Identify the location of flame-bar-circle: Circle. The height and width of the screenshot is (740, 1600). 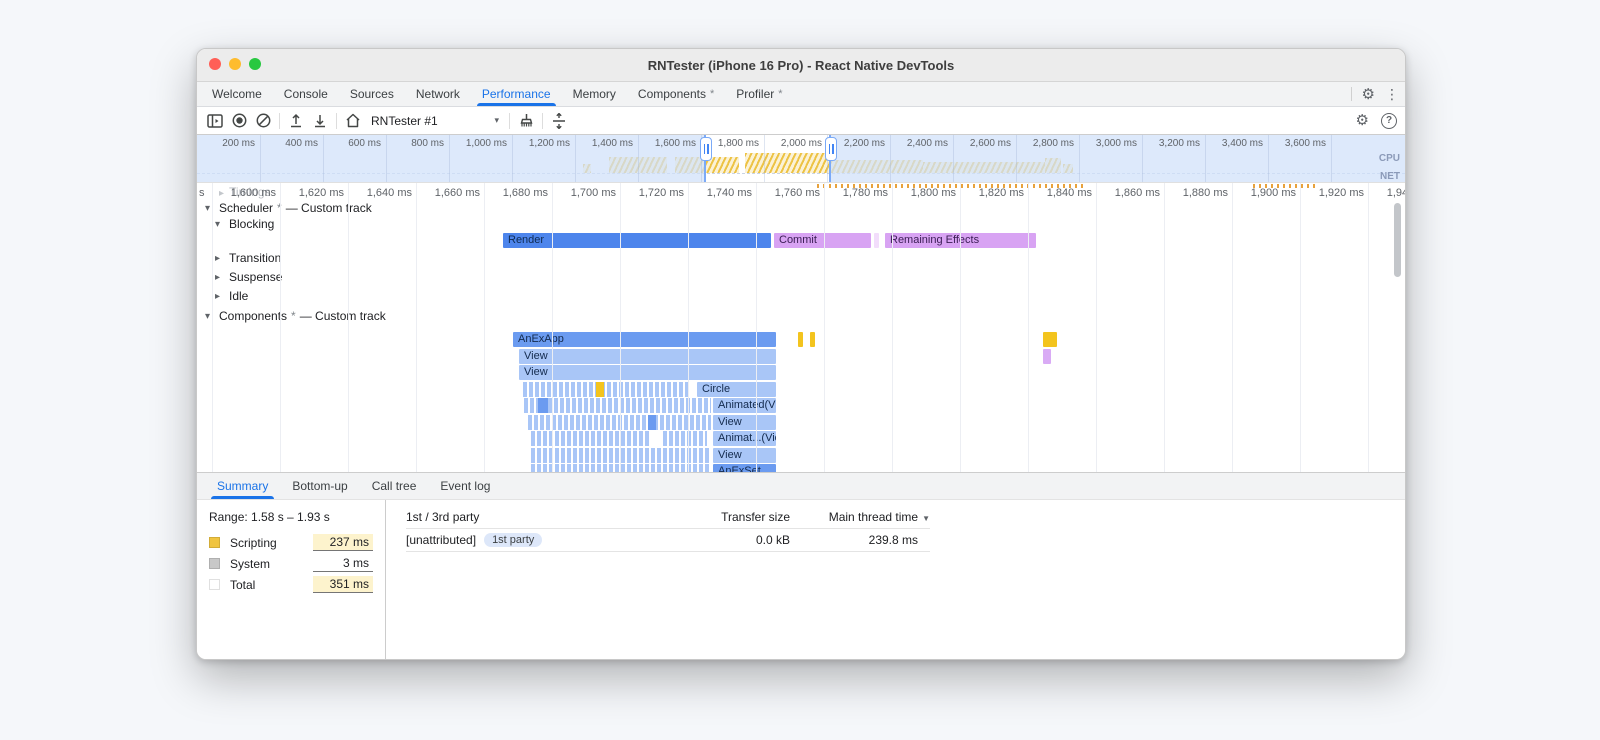
(736, 389).